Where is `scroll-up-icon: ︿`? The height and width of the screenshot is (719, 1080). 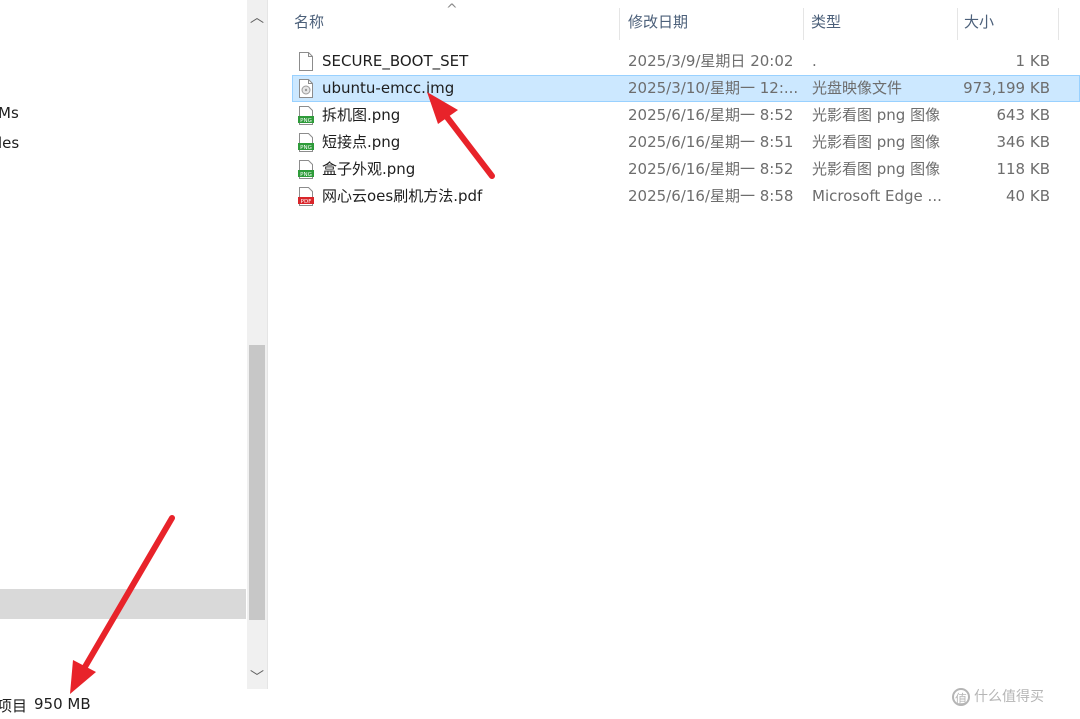
scroll-up-icon: ︿ is located at coordinates (257, 18).